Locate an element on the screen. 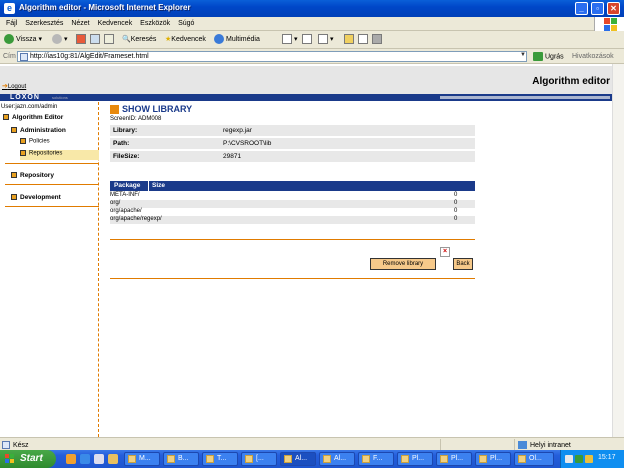  nav-repository: Repository is located at coordinates (32, 175).